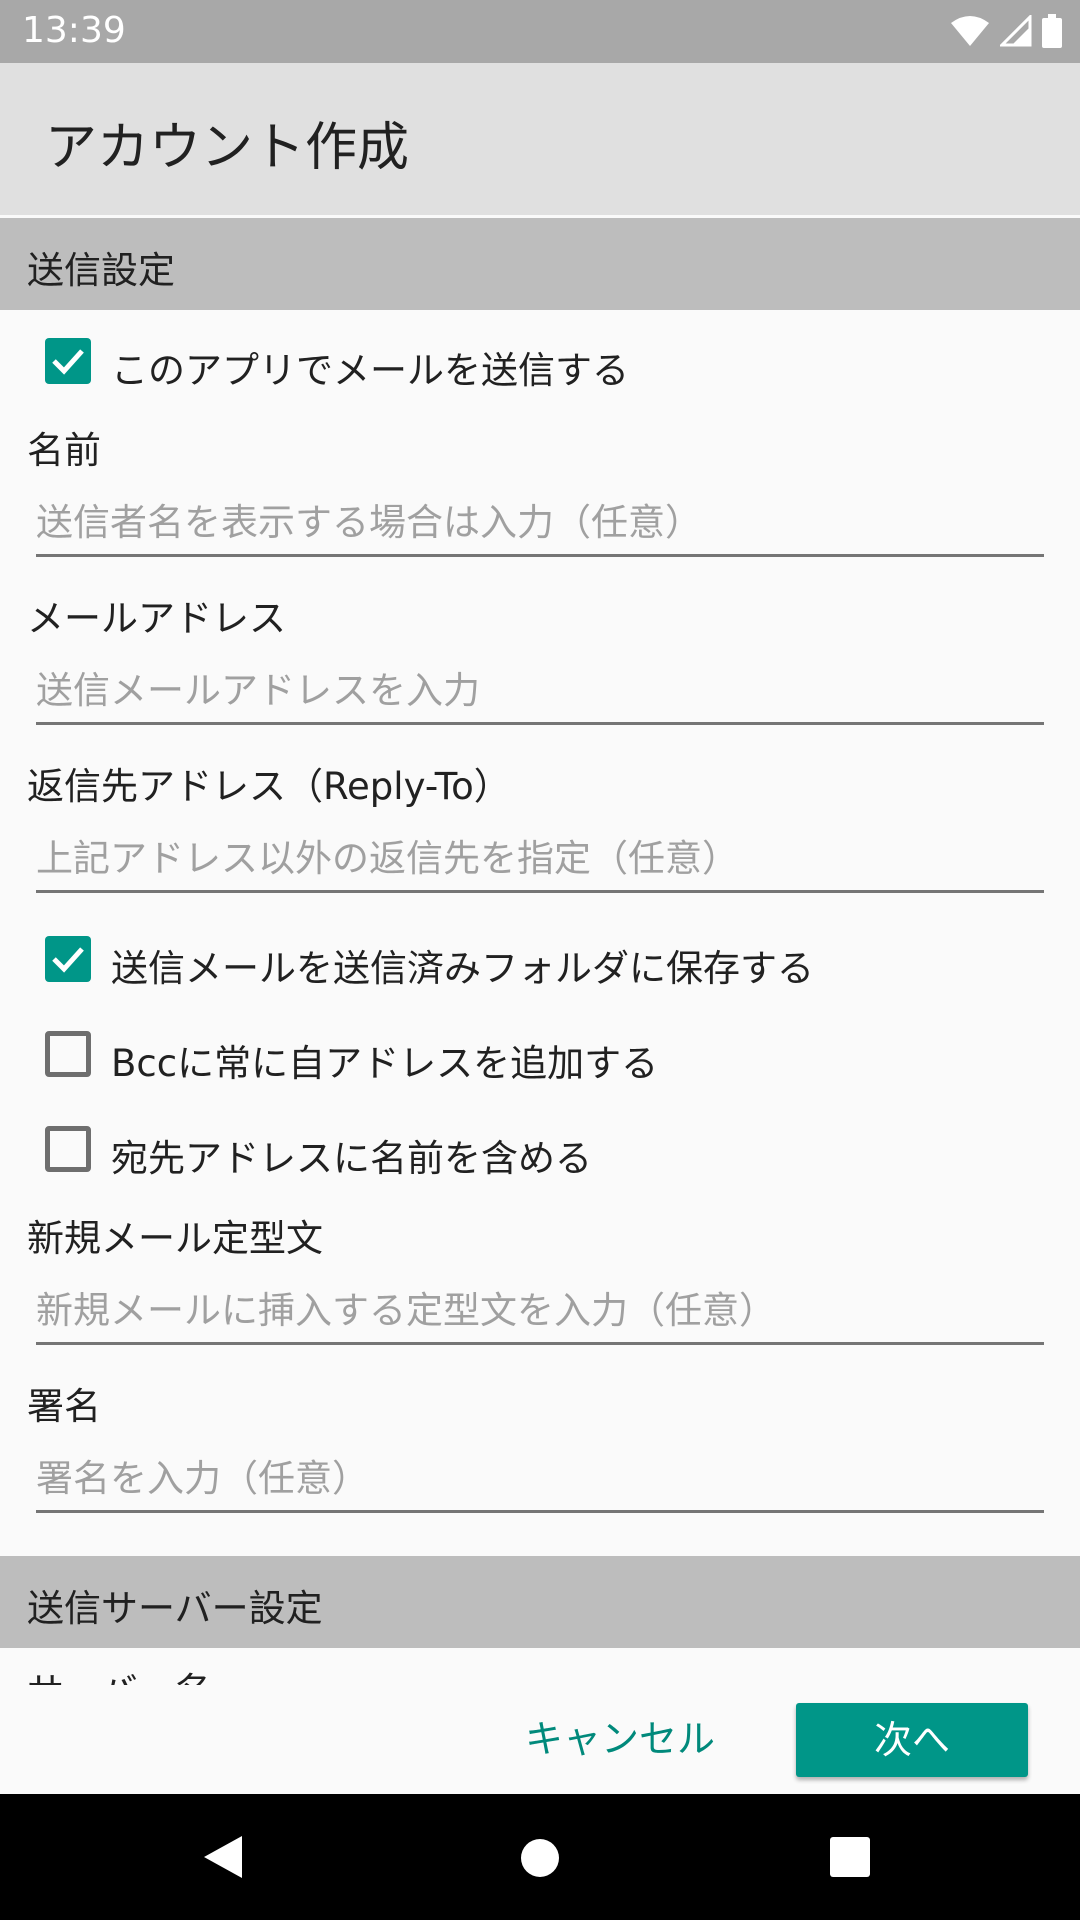  I want to click on include-name-label: 宛先アドレスに名前を含める, so click(351, 1158).